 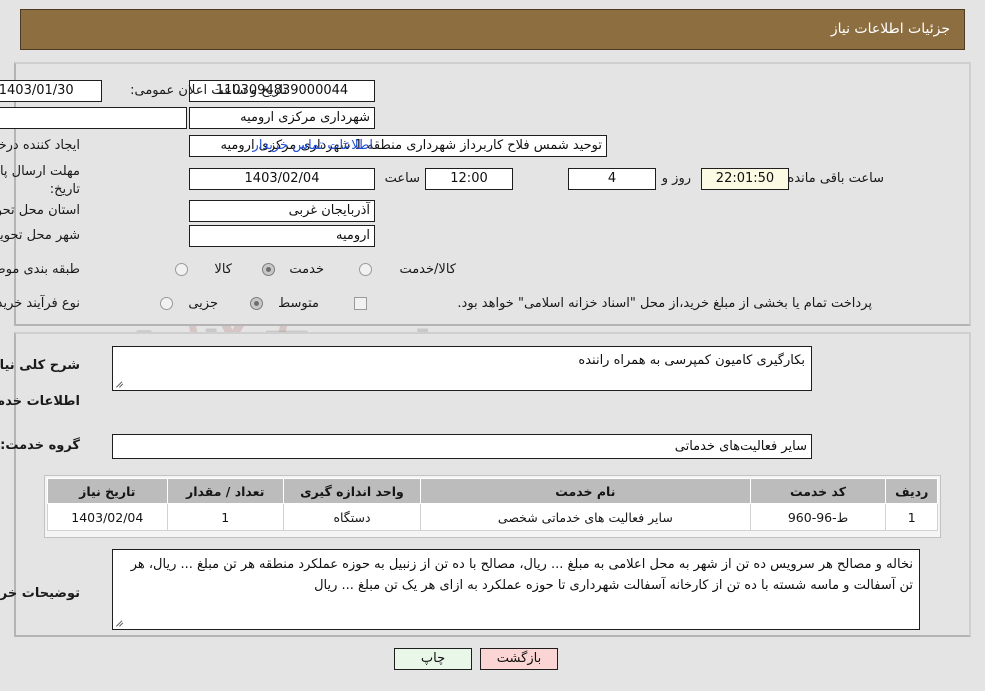 I want to click on process-label: نوع فرآیند خرید :, so click(x=40, y=303).